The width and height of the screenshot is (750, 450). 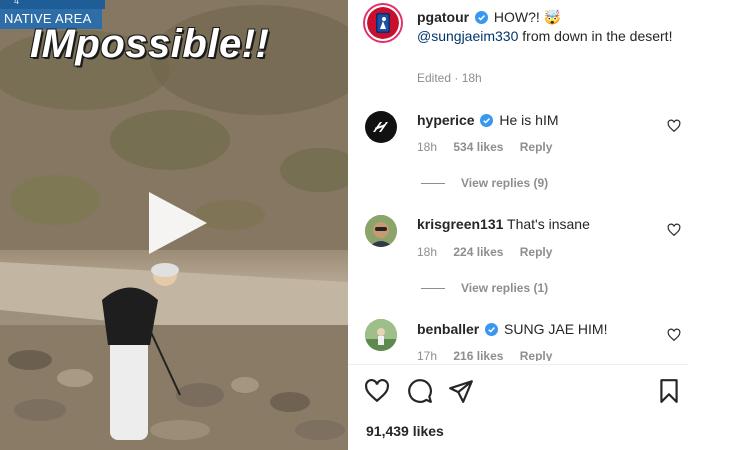 I want to click on comment-2-username: krisgreen131, so click(x=460, y=224).